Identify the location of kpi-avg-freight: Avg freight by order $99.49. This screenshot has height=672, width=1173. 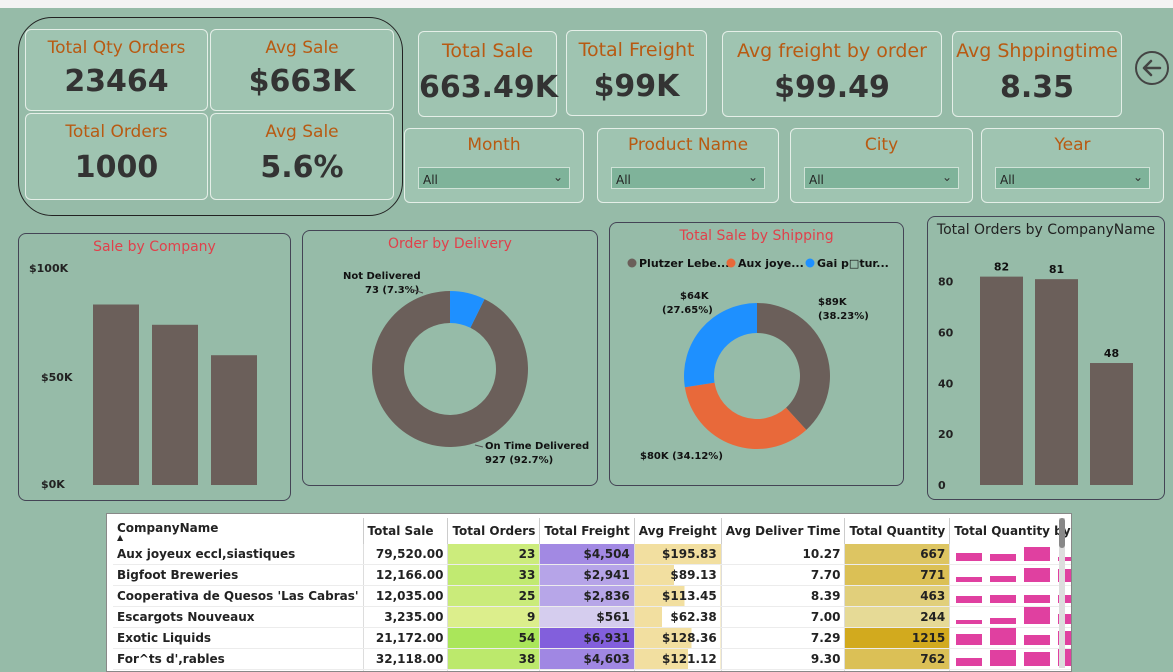
(832, 74).